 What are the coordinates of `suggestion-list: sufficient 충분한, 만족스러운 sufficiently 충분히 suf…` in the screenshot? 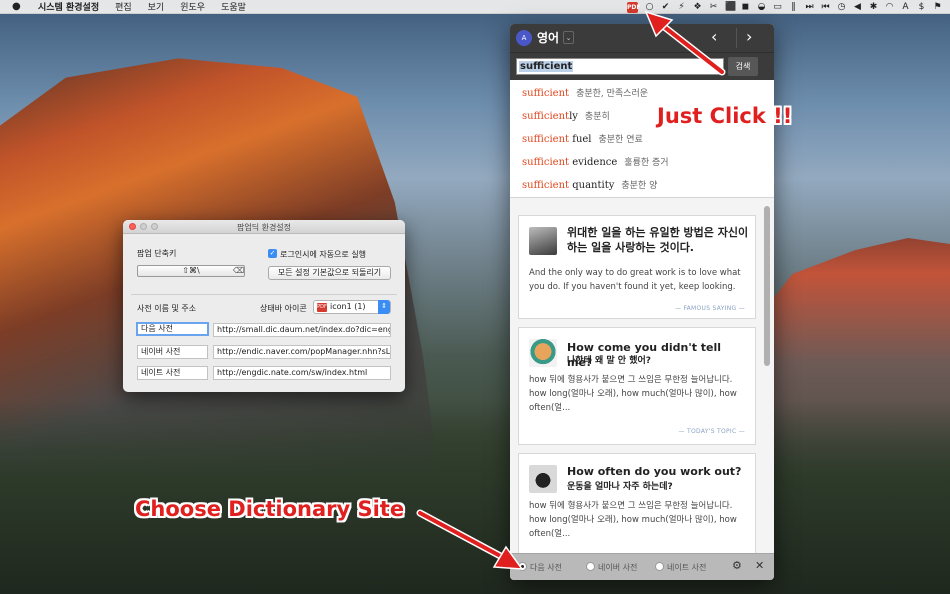 It's located at (642, 139).